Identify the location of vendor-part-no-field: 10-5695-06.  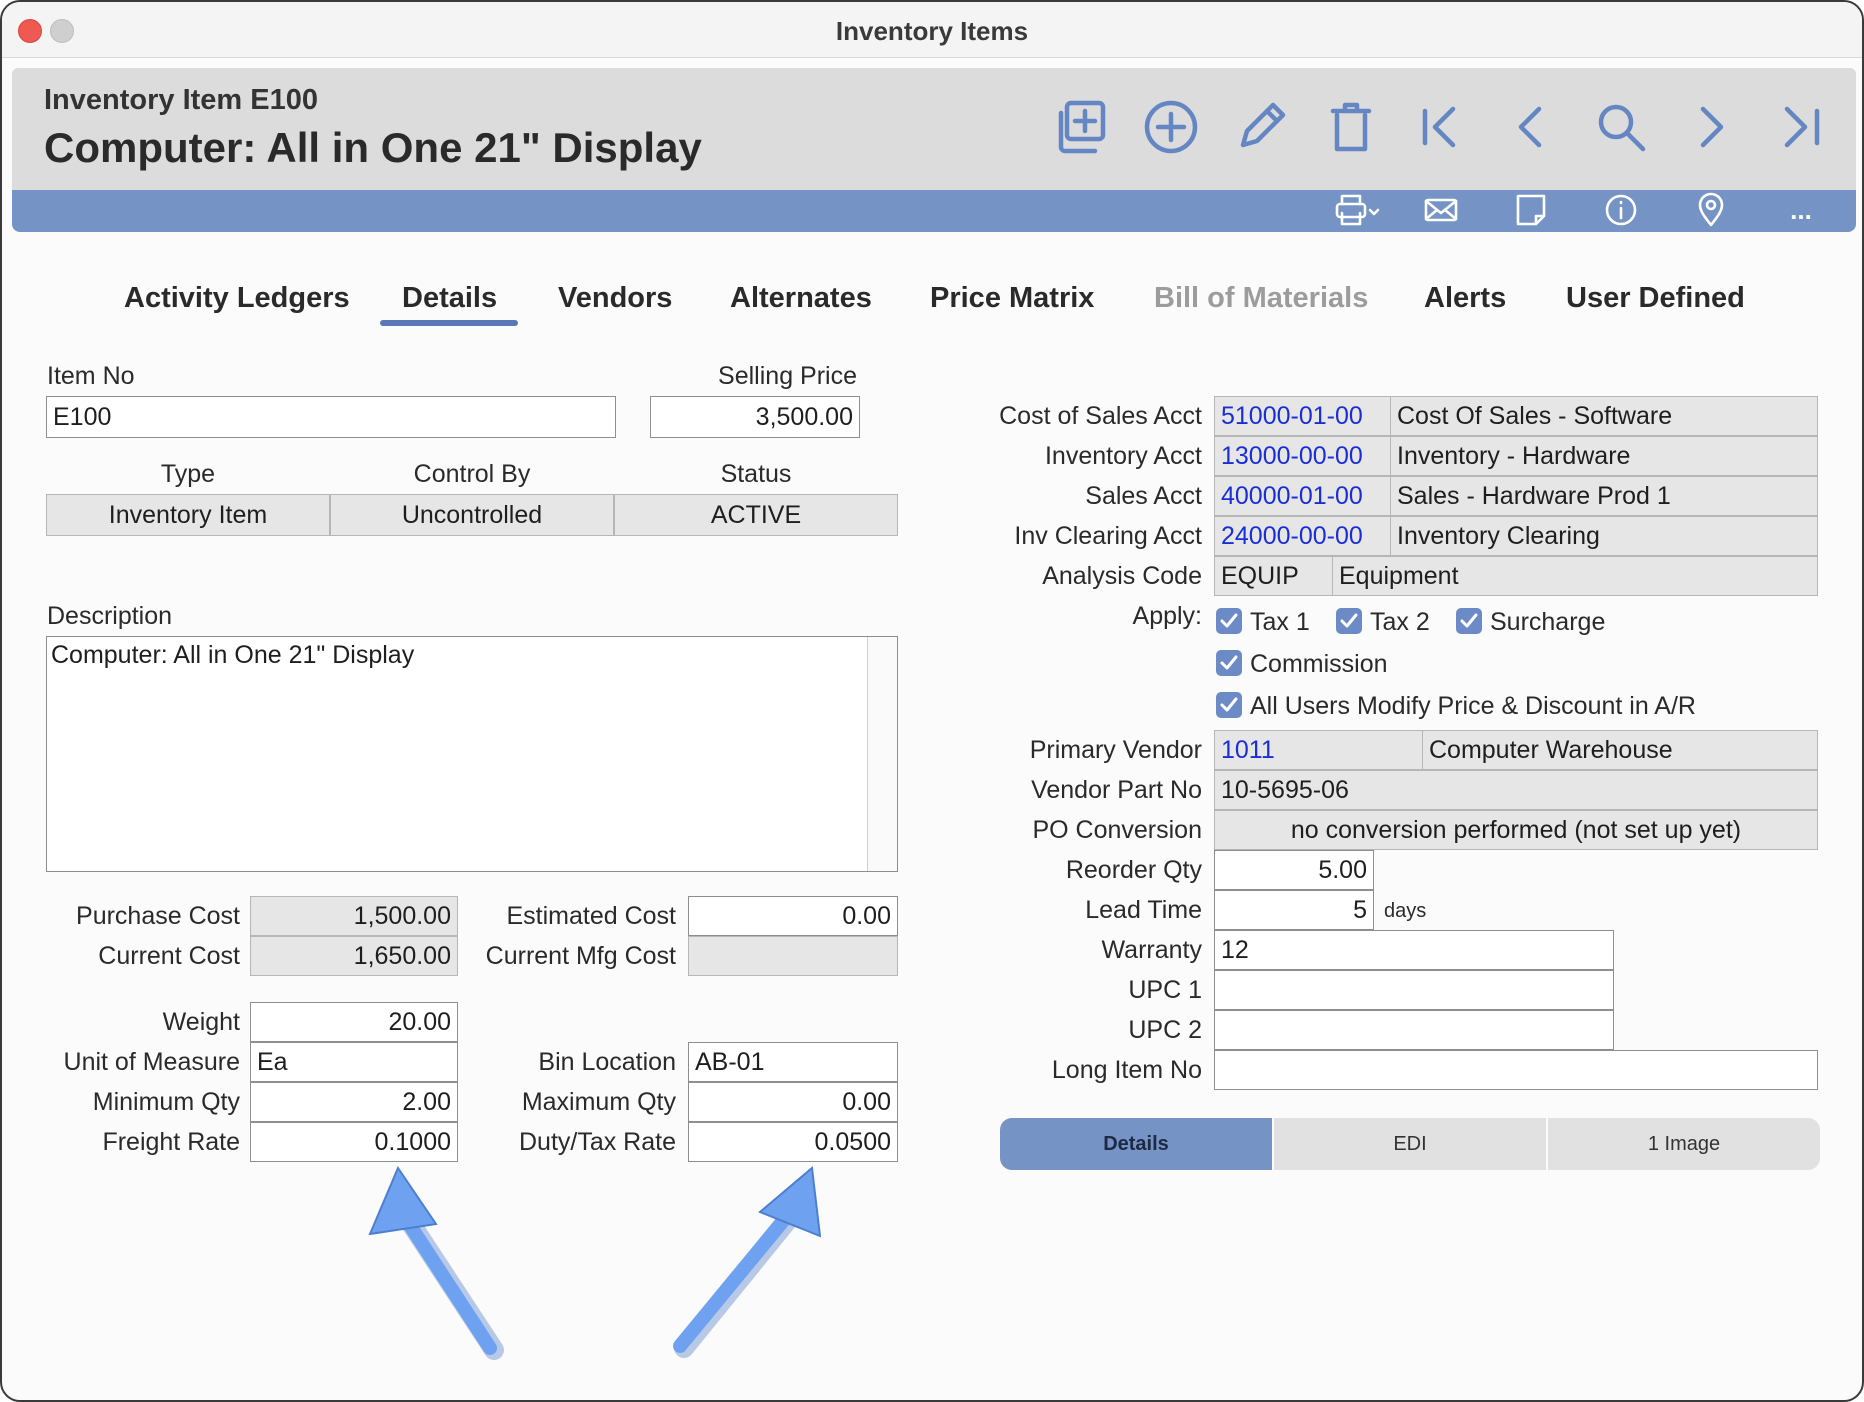
(1516, 790).